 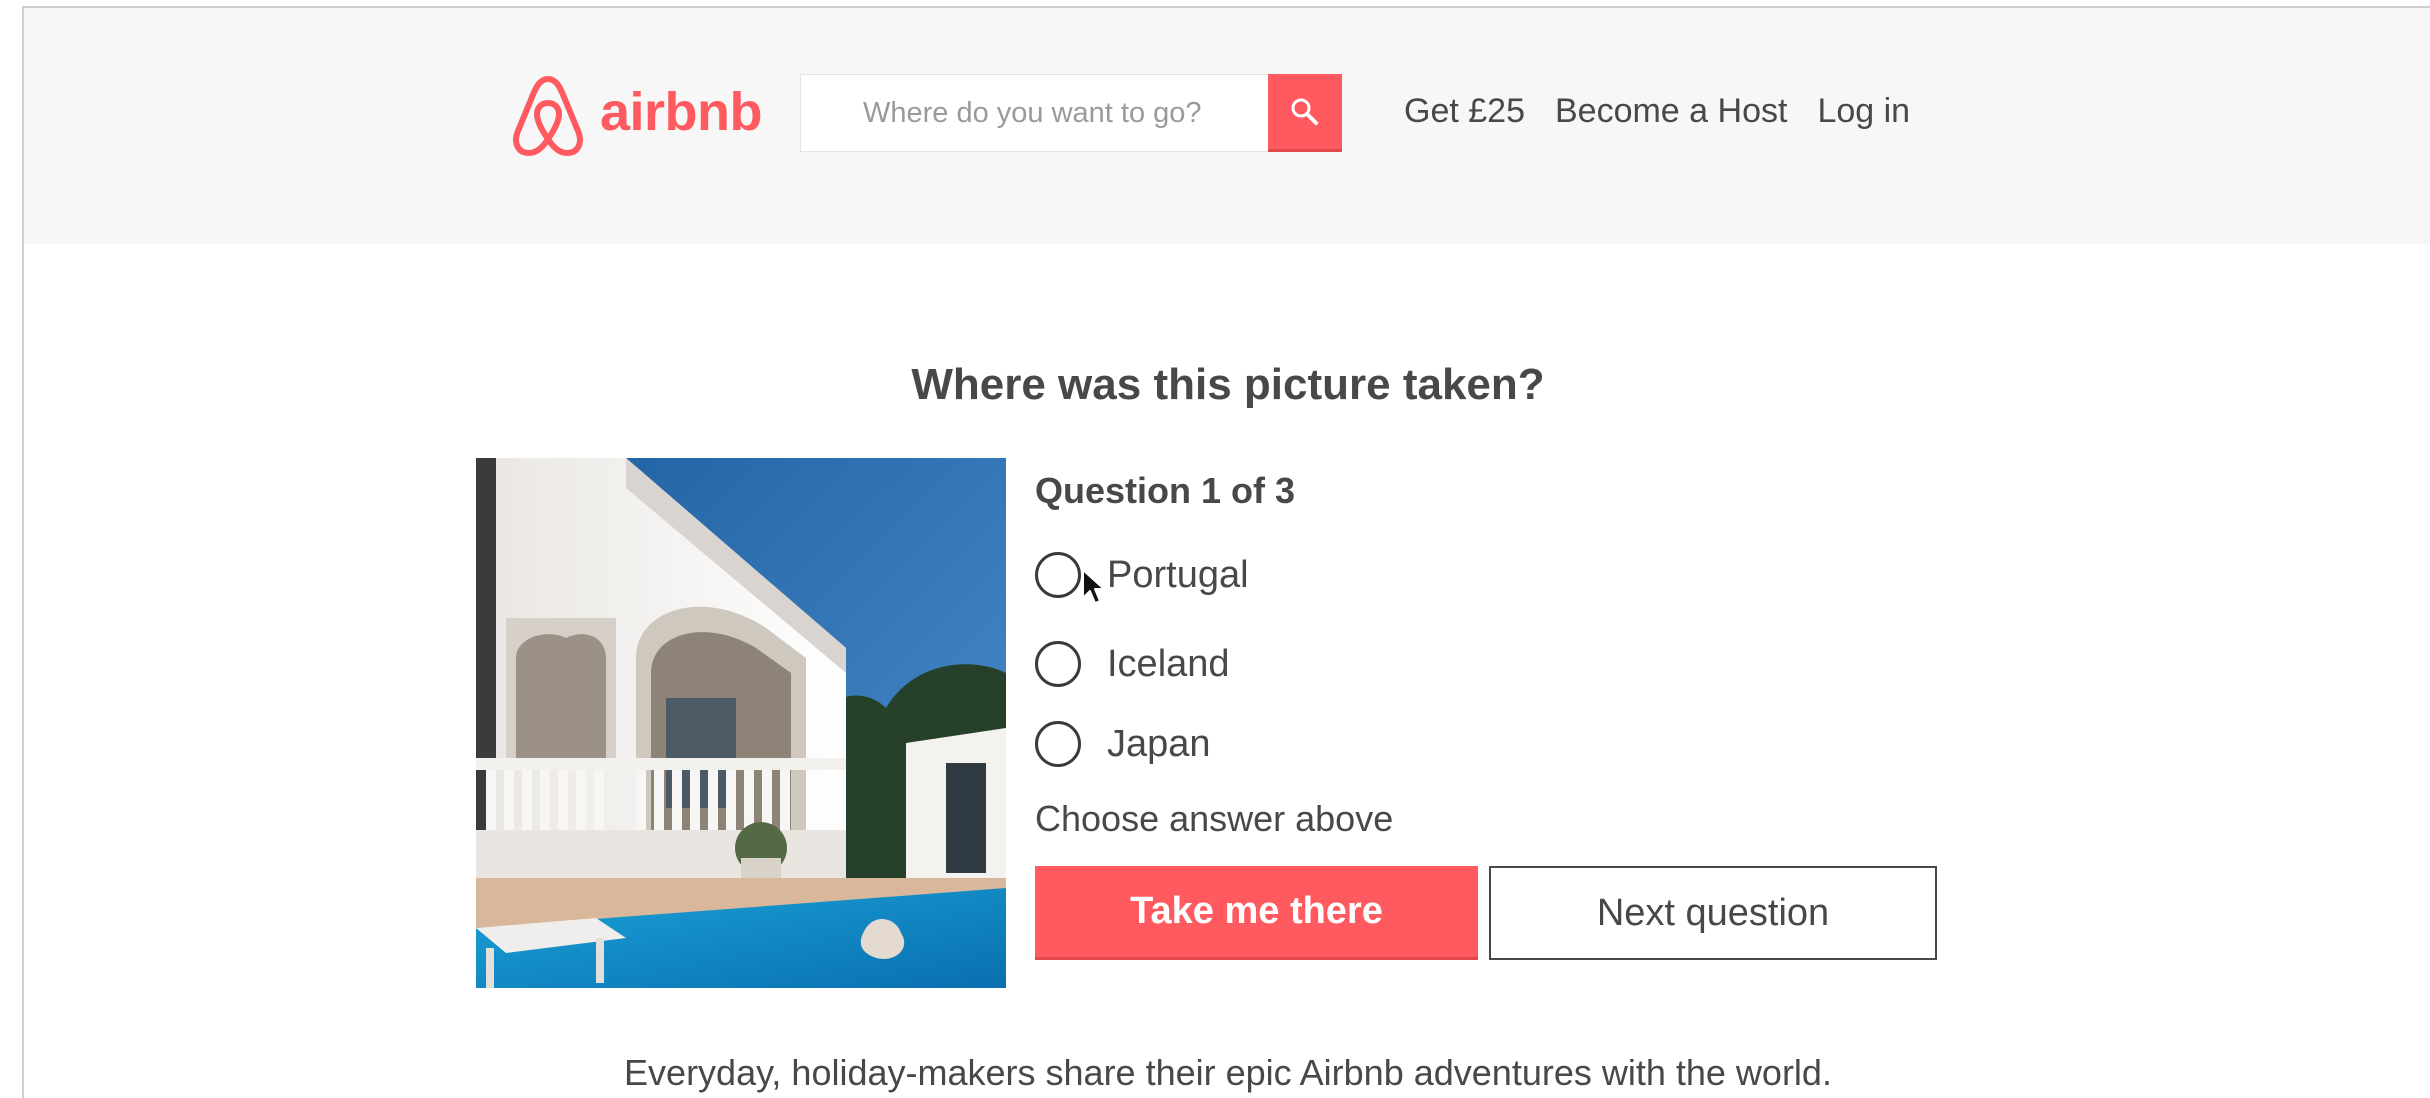 I want to click on option-label: Iceland, so click(x=1168, y=663).